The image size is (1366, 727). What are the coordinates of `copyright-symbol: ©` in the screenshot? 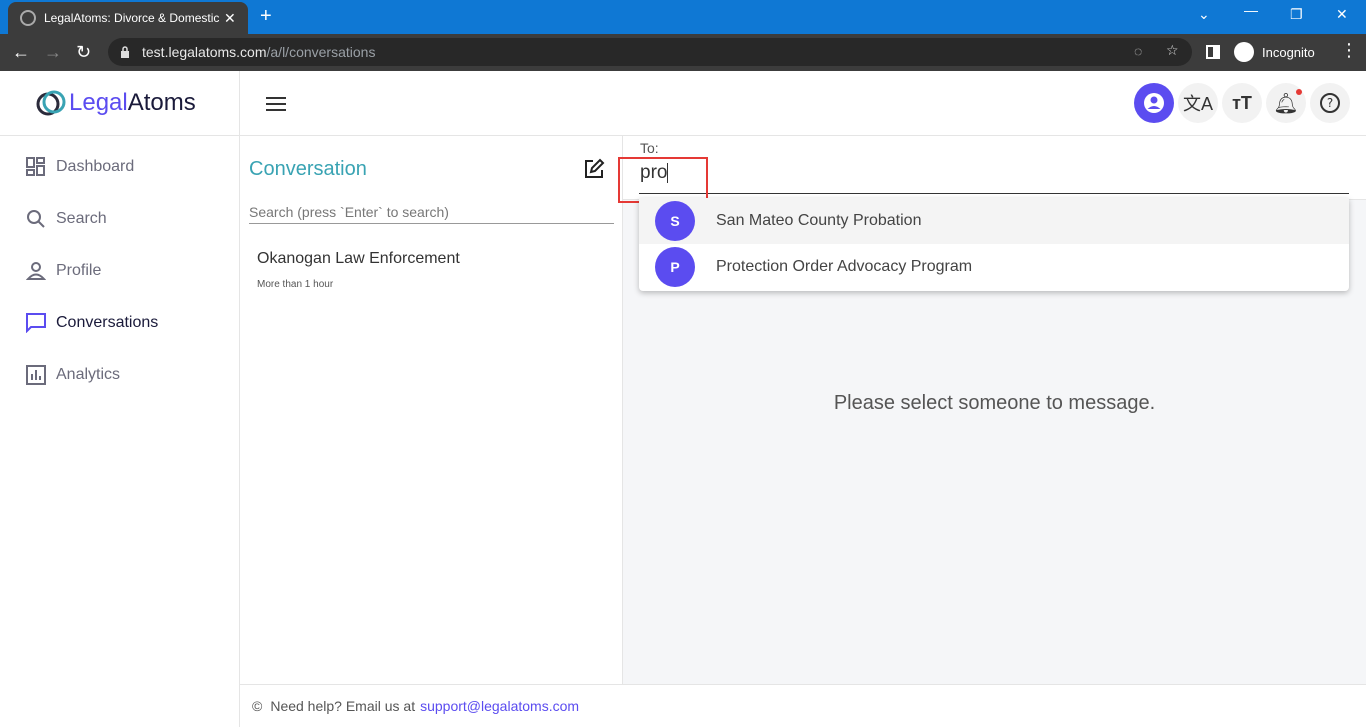 It's located at (257, 706).